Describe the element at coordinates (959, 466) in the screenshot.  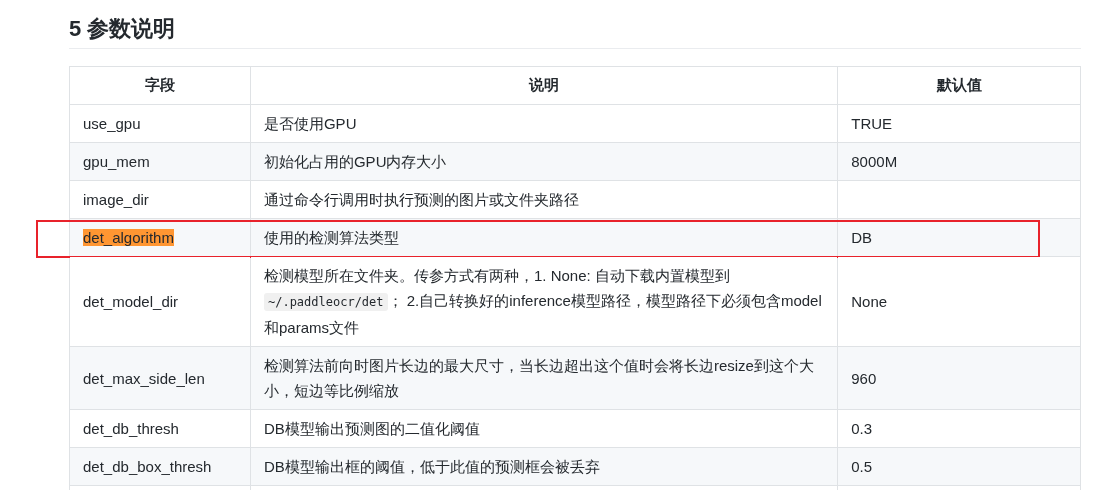
I see `table-cell: 0.5` at that location.